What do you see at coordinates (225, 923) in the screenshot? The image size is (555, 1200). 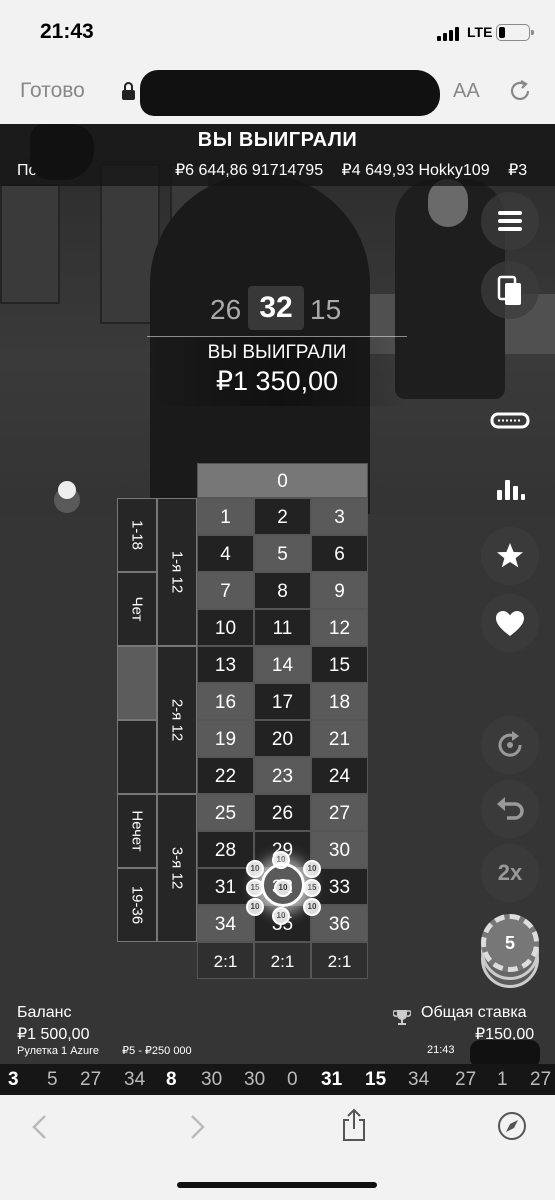 I see `number-cell-34: 34` at bounding box center [225, 923].